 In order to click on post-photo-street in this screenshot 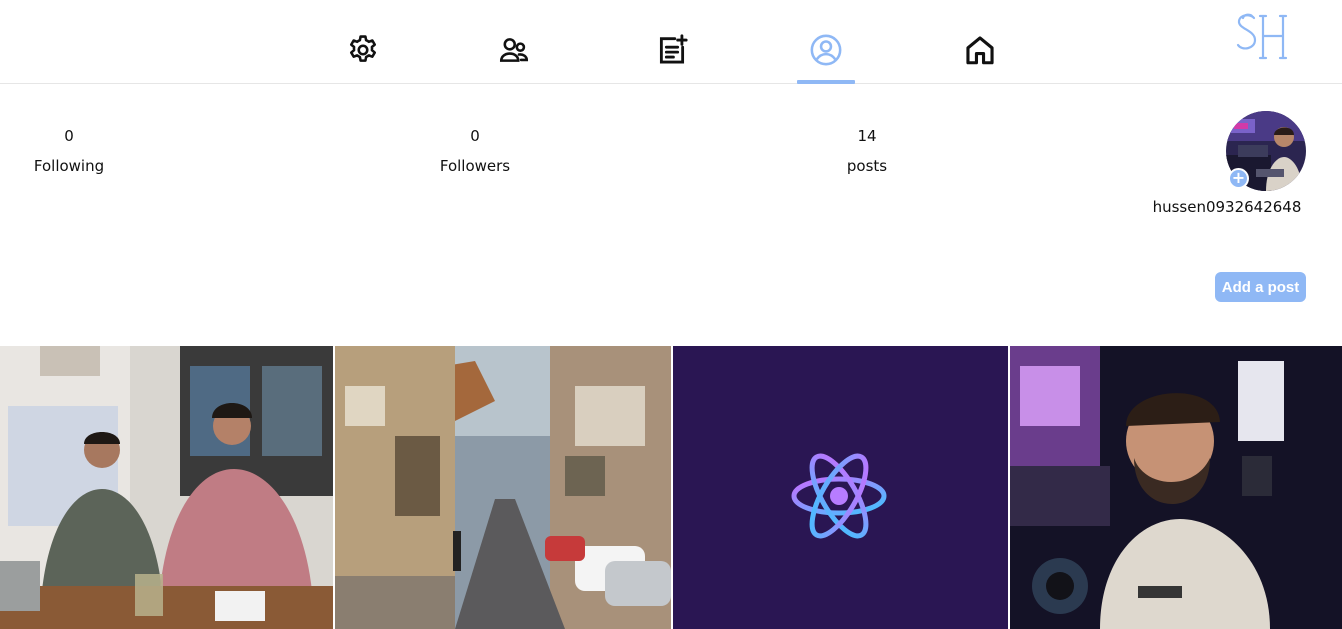, I will do `click(503, 487)`.